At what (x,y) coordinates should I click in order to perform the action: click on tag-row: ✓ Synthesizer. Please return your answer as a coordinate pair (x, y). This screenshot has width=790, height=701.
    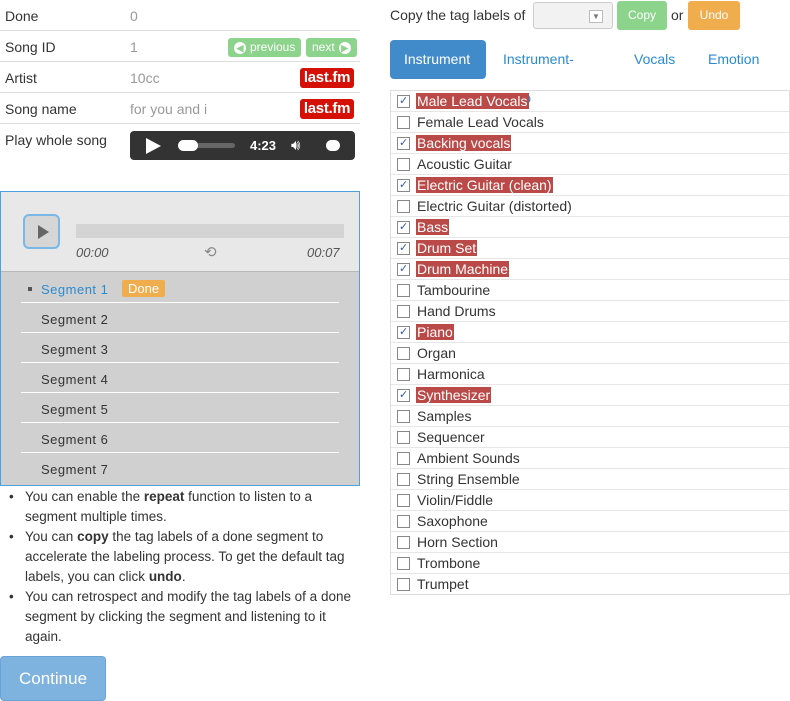
    Looking at the image, I should click on (590, 395).